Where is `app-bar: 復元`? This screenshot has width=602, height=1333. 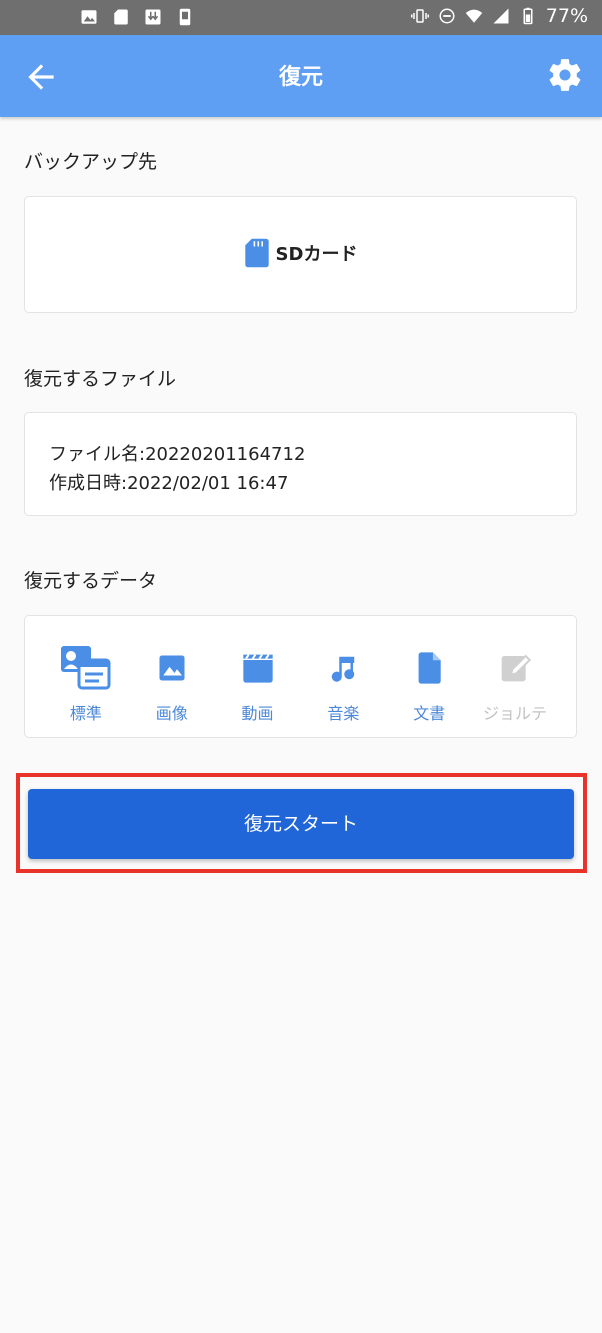
app-bar: 復元 is located at coordinates (301, 76).